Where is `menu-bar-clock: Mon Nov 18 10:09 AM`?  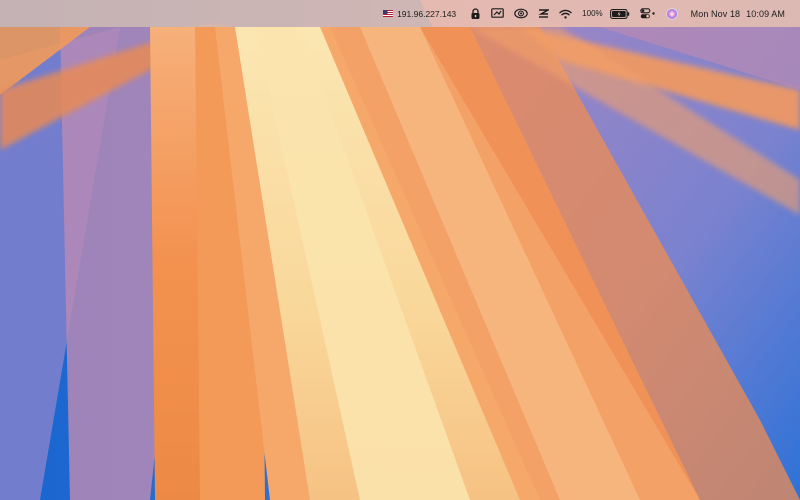 menu-bar-clock: Mon Nov 18 10:09 AM is located at coordinates (736, 14).